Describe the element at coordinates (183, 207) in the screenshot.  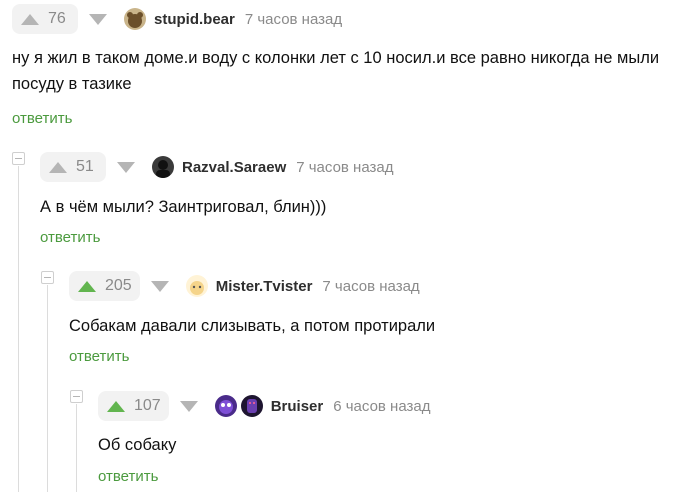
I see `comment-text: А в чём мыли? Заинтриговал, блин)))` at that location.